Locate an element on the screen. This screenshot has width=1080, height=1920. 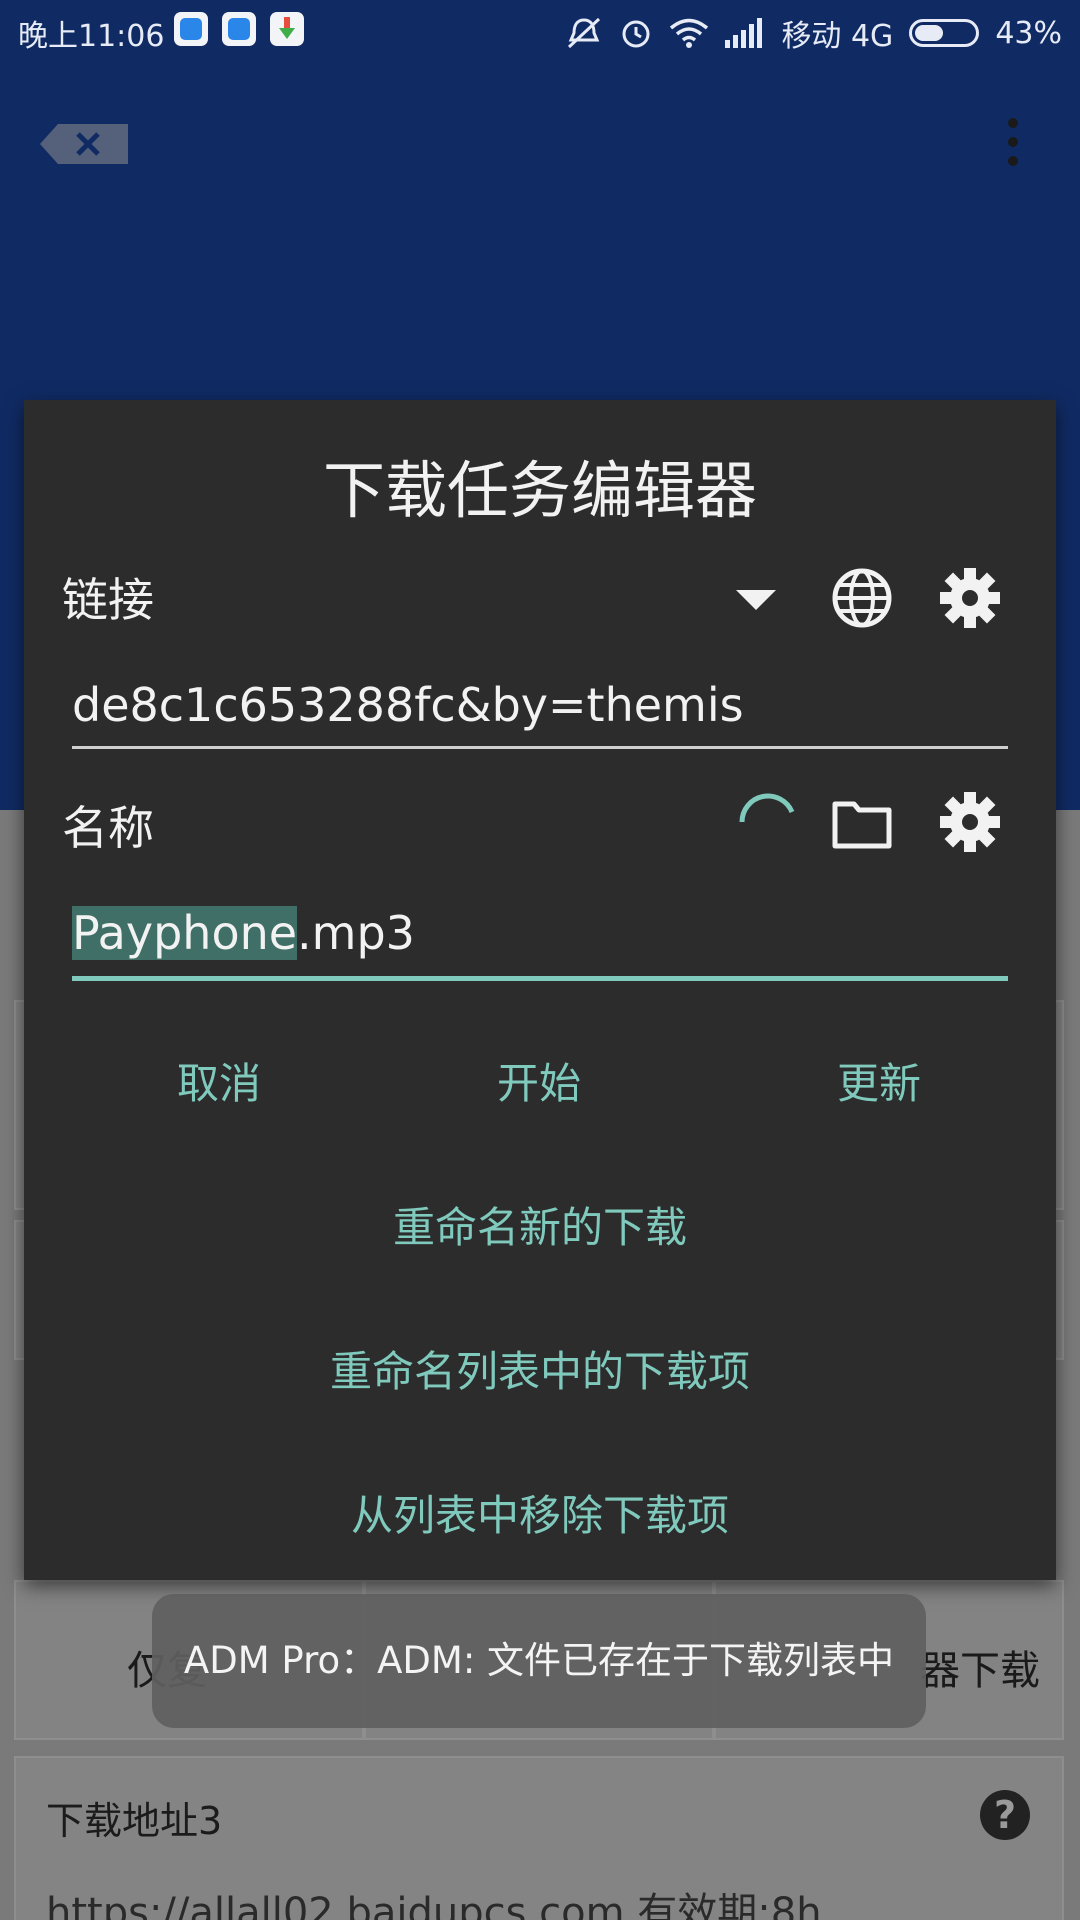
address-title: 下载地址3 is located at coordinates (134, 1821).